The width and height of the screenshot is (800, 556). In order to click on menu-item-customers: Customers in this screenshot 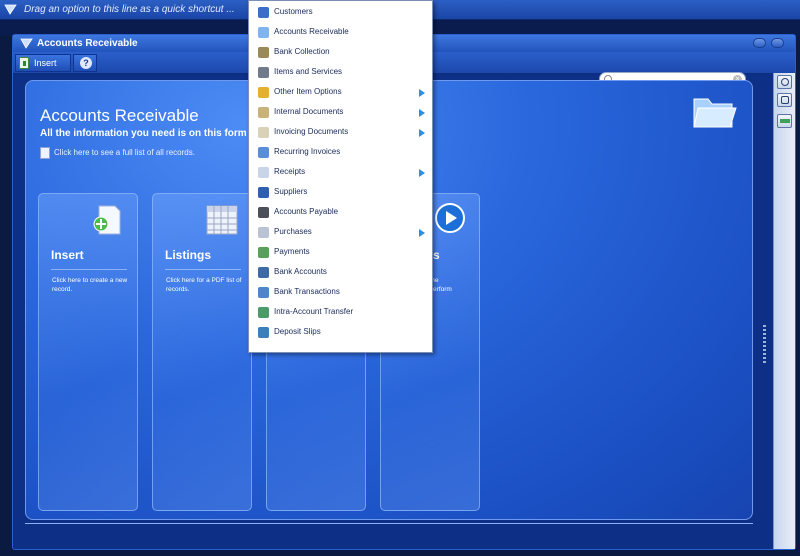, I will do `click(340, 12)`.